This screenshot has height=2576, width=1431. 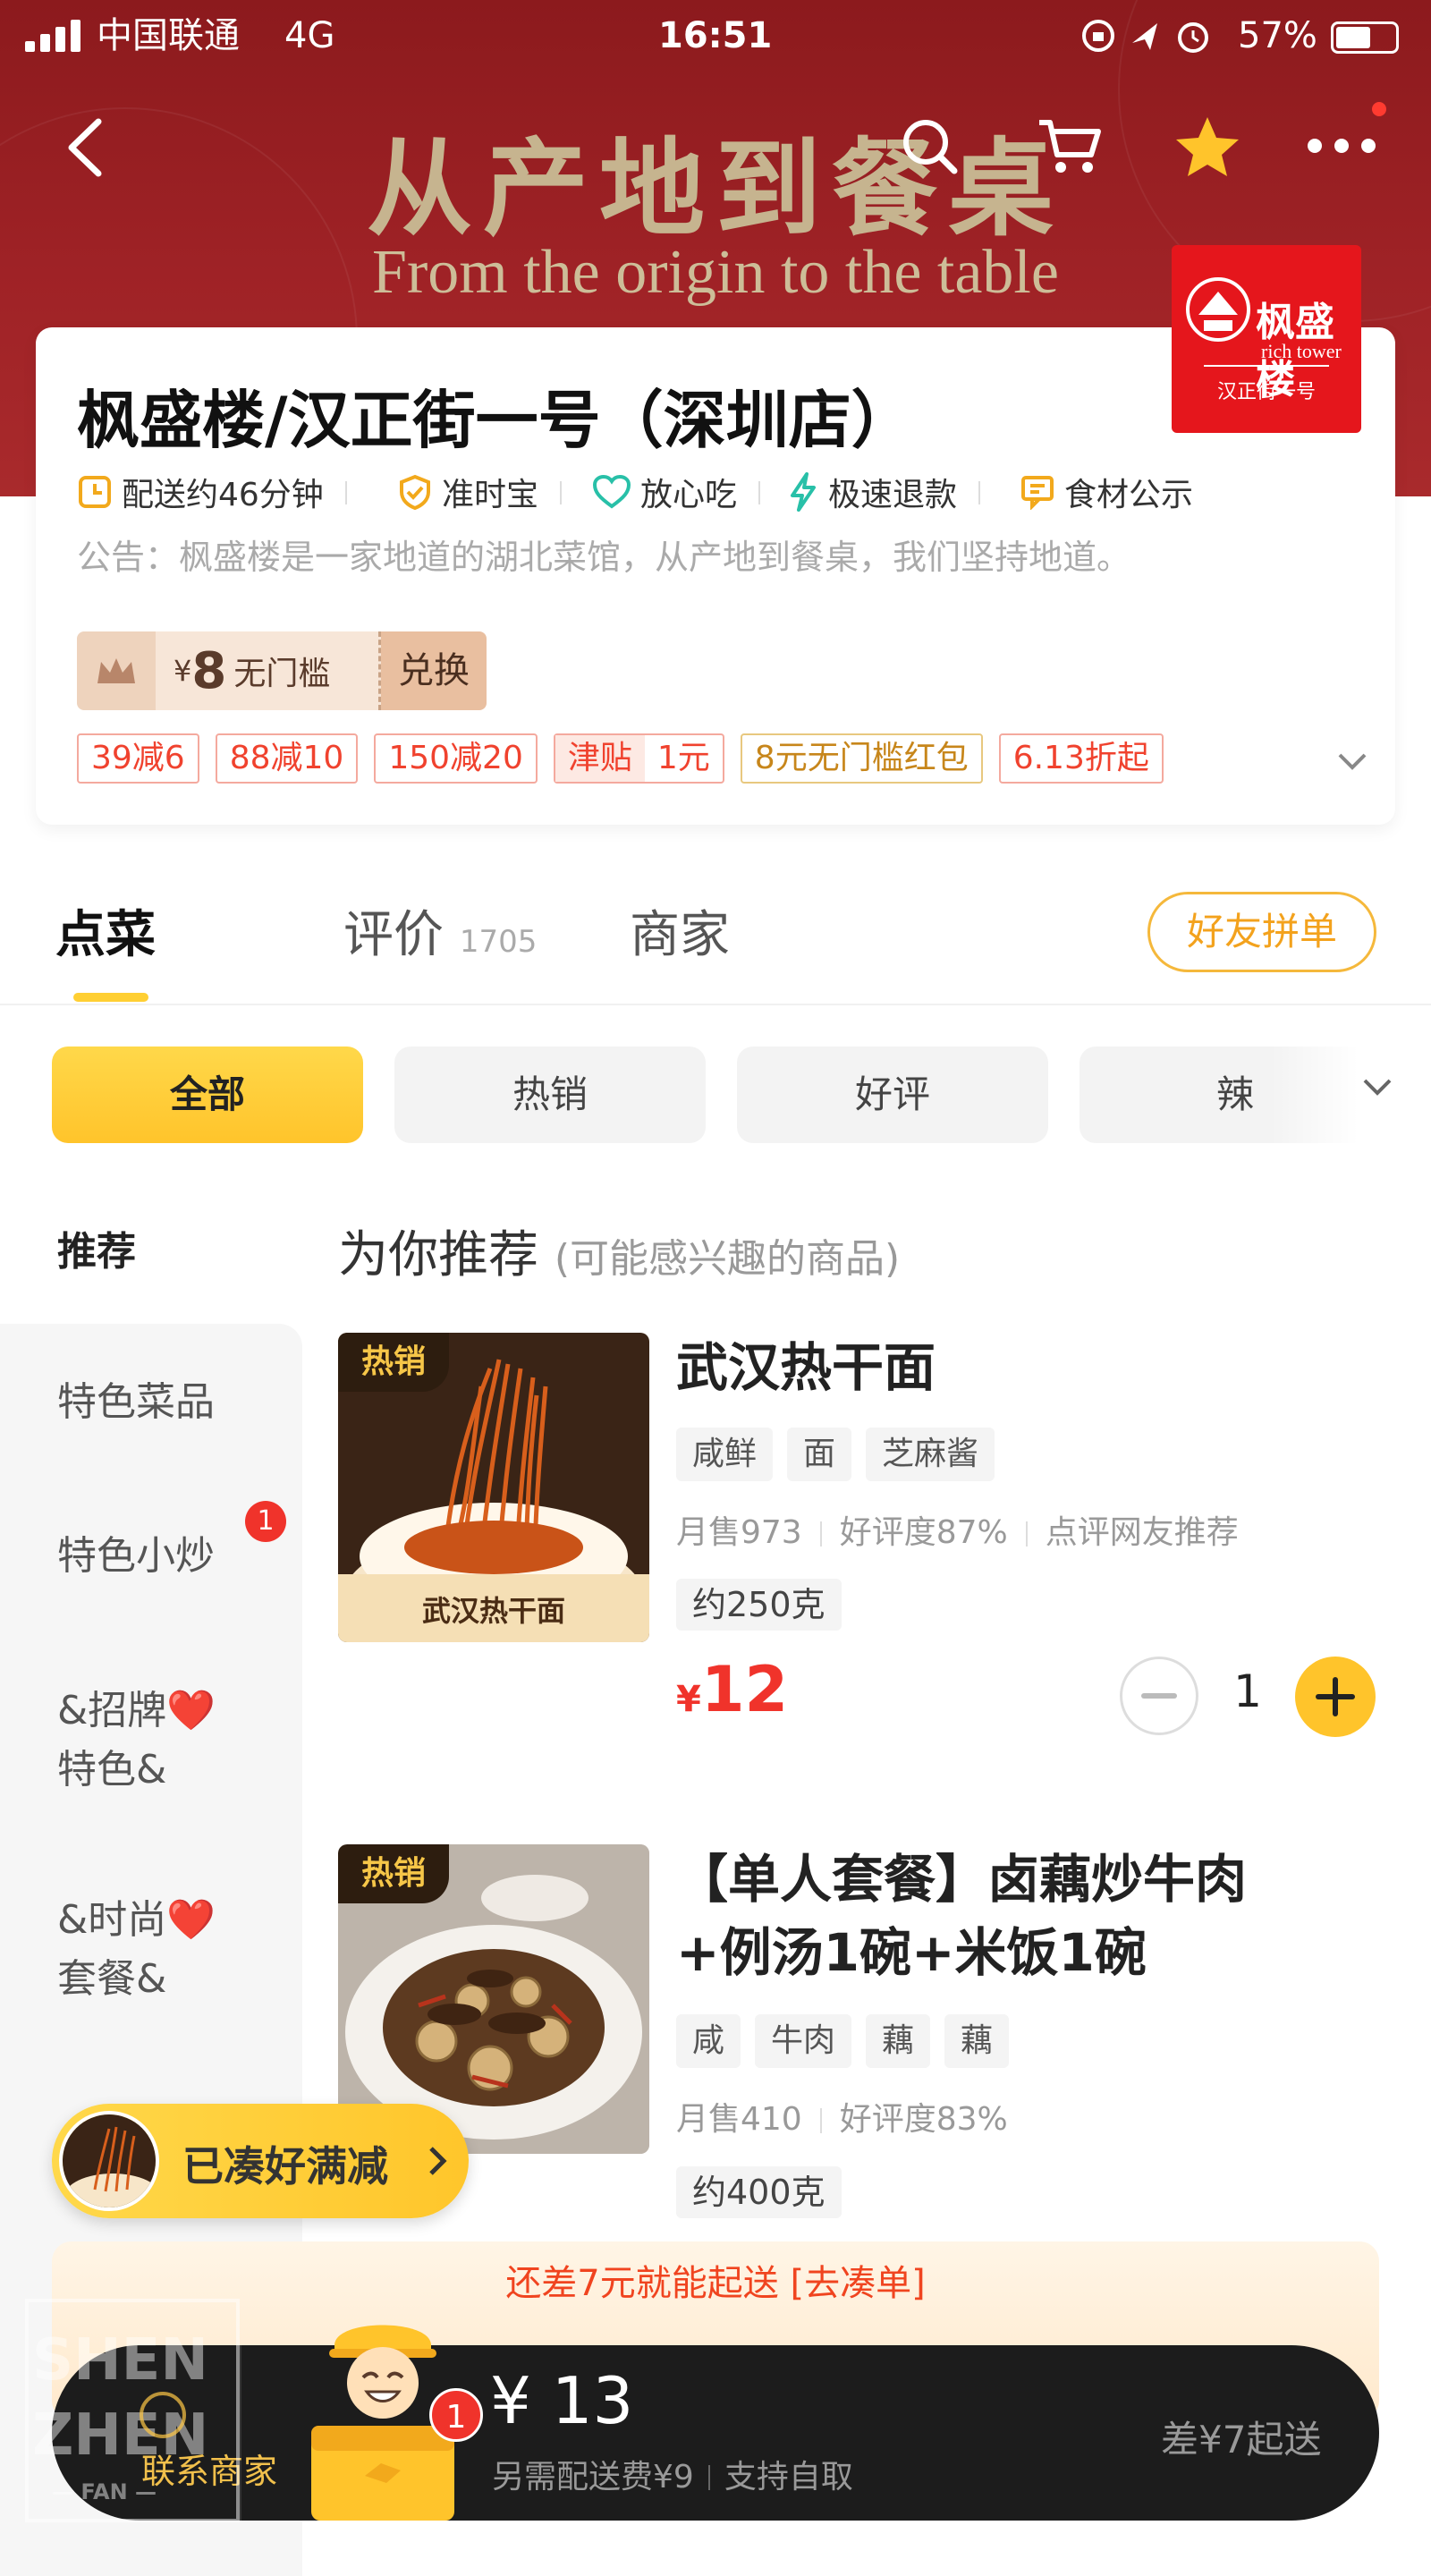 I want to click on product-tags: 咸鲜 面 芝麻酱, so click(x=836, y=1454).